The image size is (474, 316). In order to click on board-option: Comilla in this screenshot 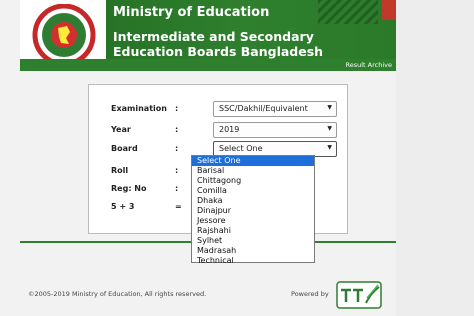, I will do `click(253, 191)`.